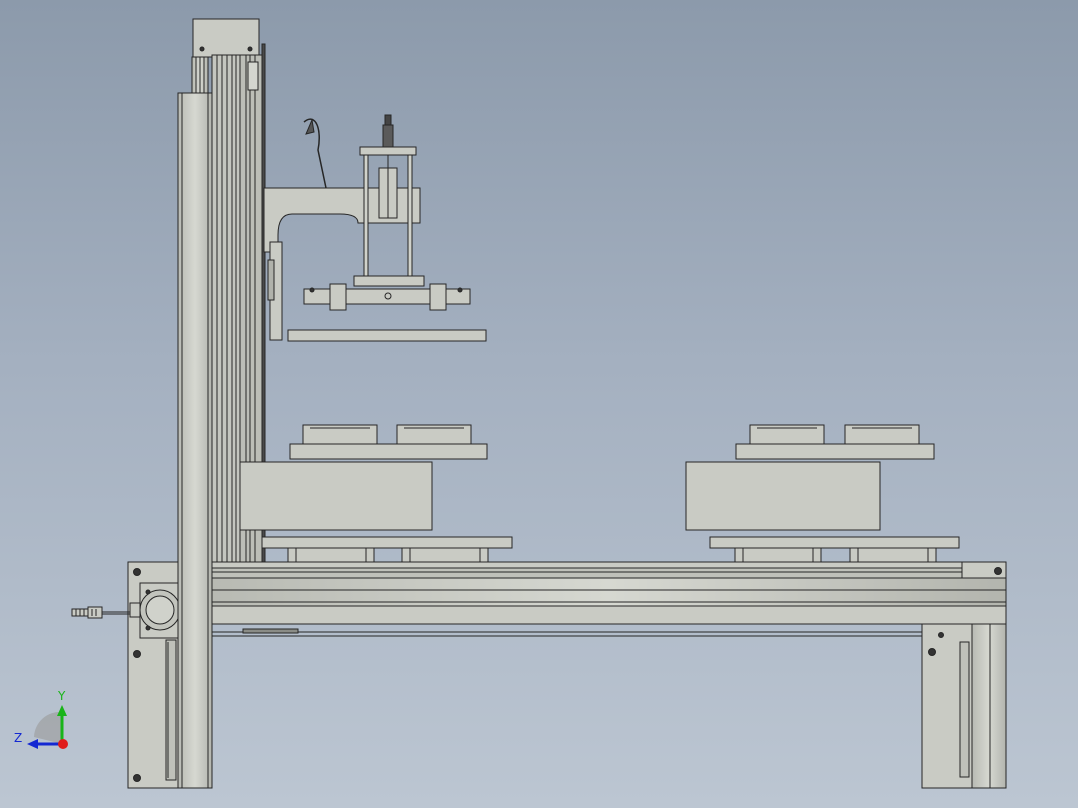 Image resolution: width=1078 pixels, height=808 pixels. Describe the element at coordinates (61, 696) in the screenshot. I see `y-axis-label: Y` at that location.